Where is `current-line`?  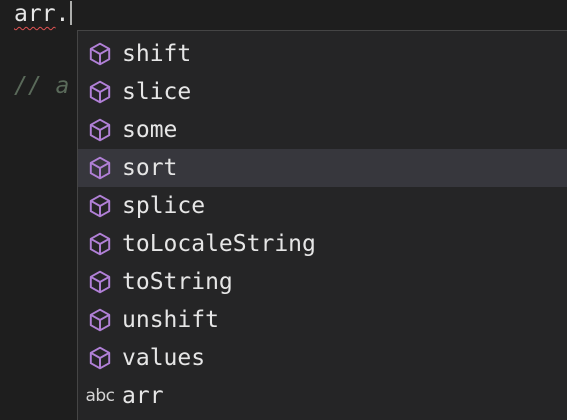 current-line is located at coordinates (283, 15).